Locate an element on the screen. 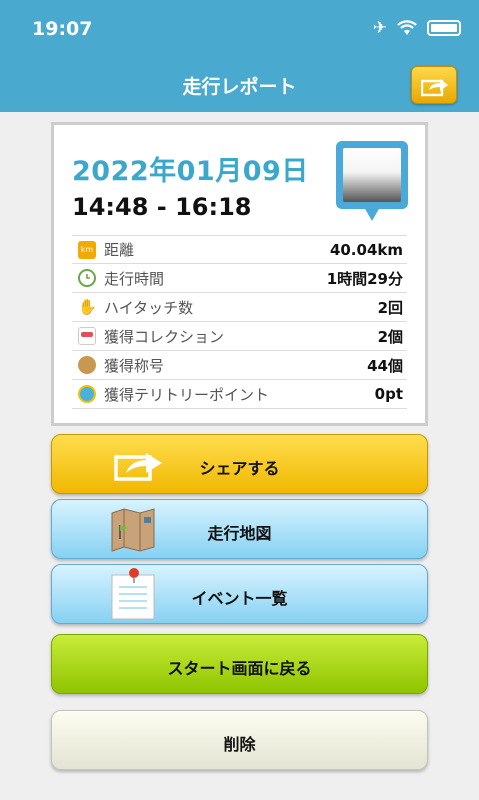 This screenshot has height=800, width=479. share-button: シェアする is located at coordinates (239, 464).